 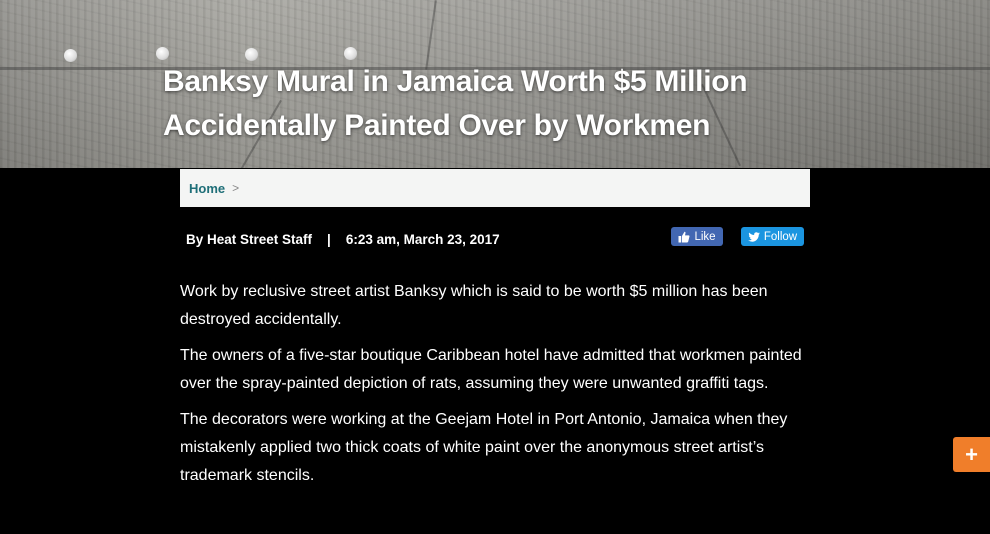 What do you see at coordinates (207, 188) in the screenshot?
I see `breadcrumb-home-link: Home` at bounding box center [207, 188].